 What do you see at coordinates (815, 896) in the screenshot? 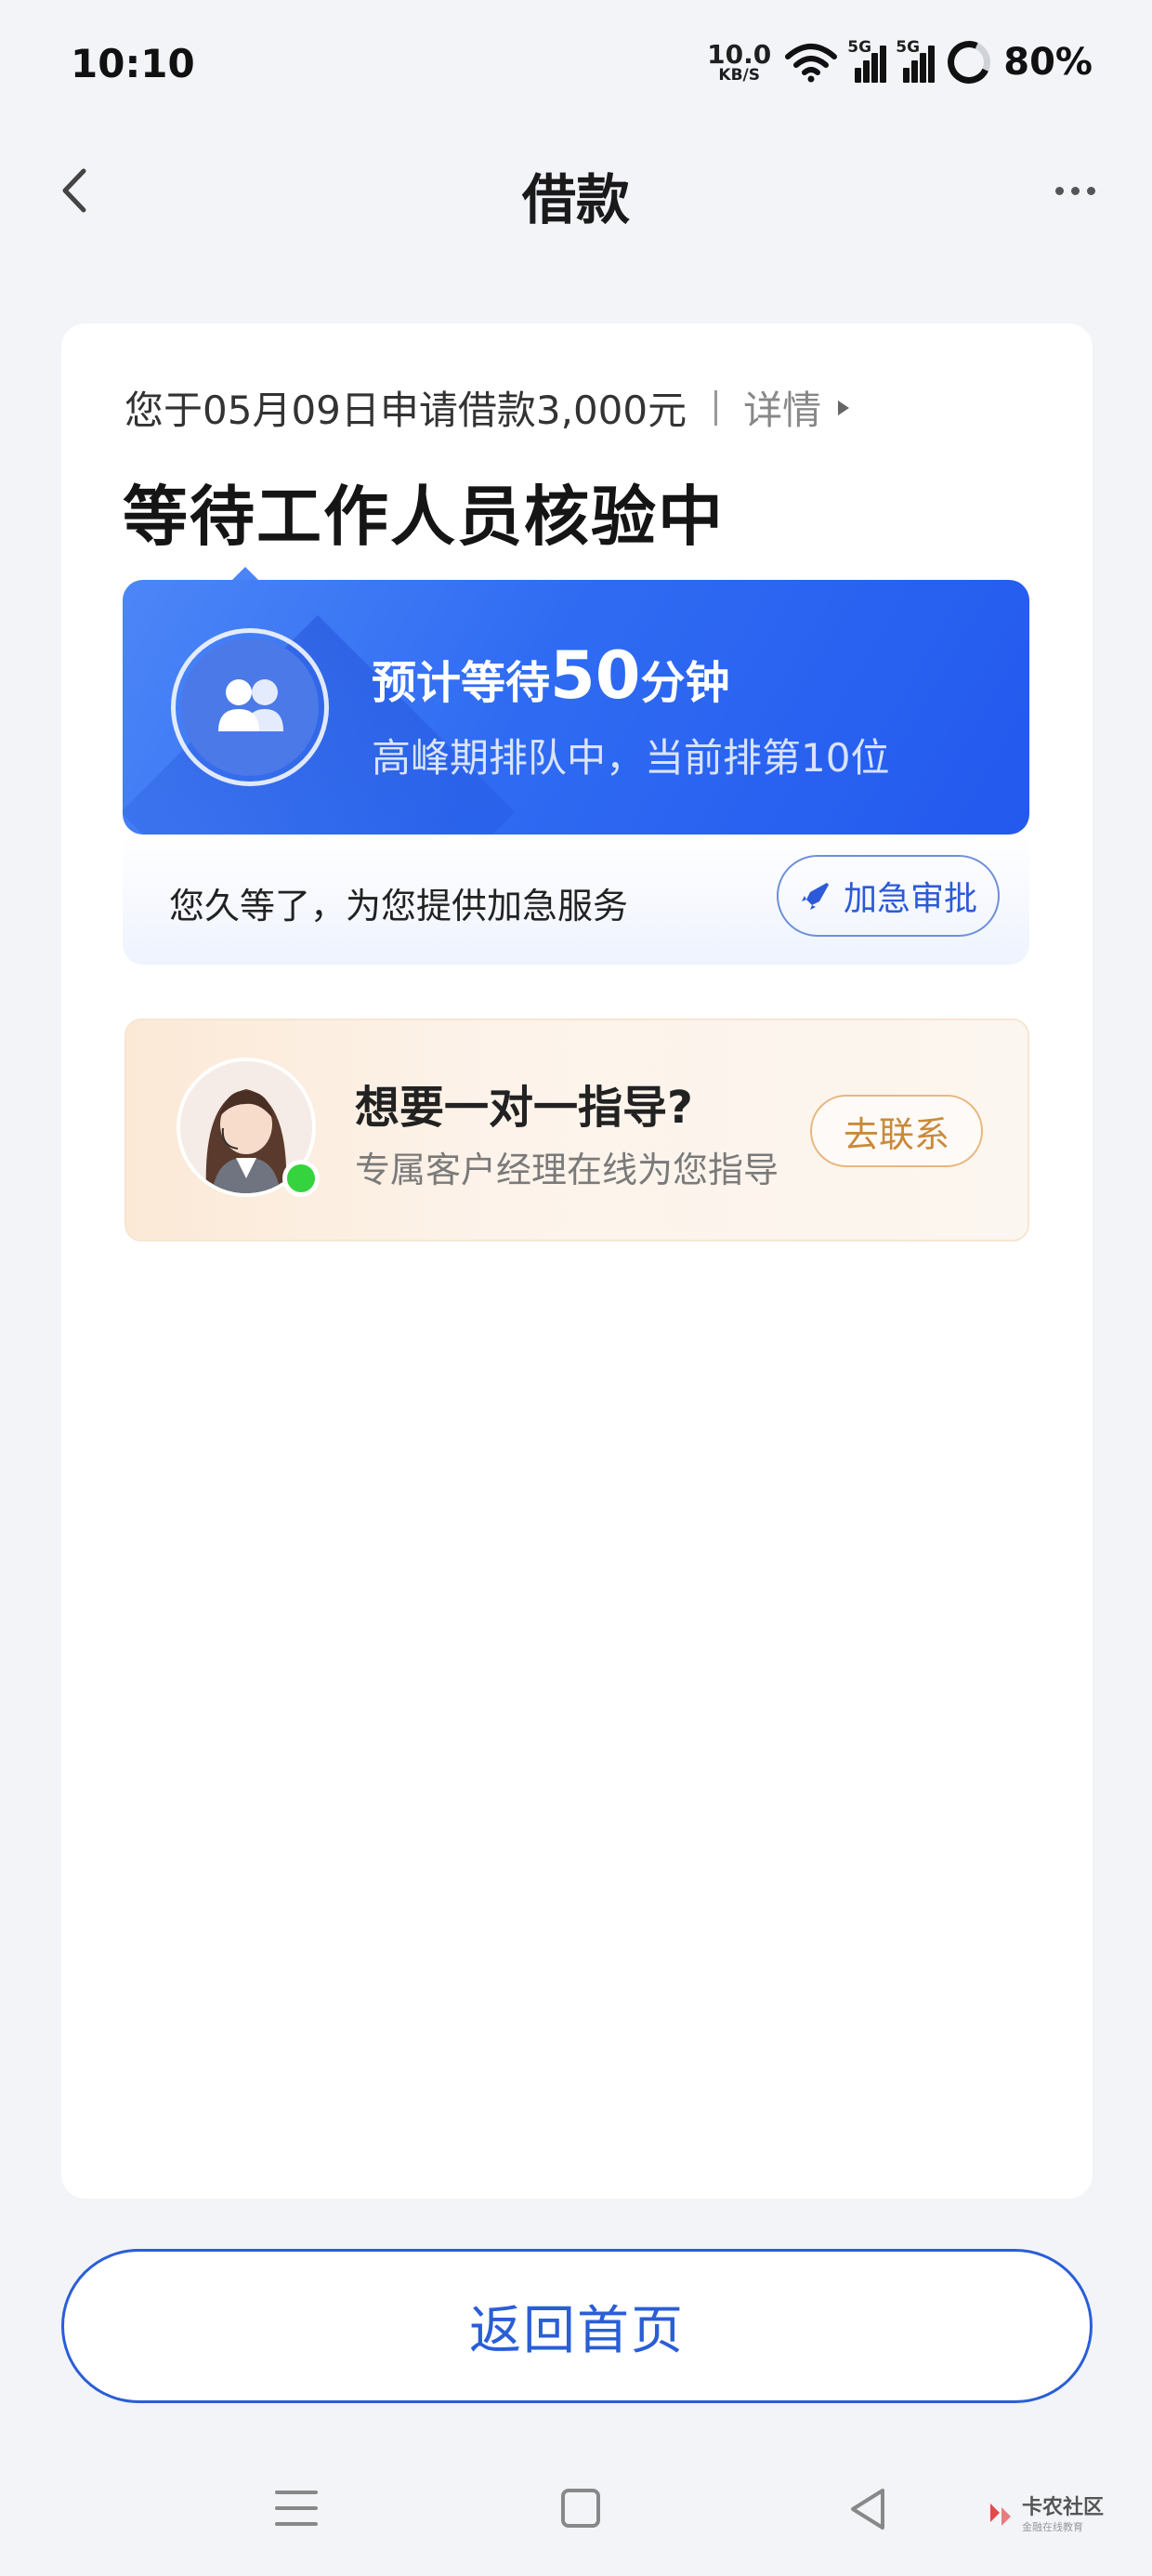
I see `rocket-icon` at bounding box center [815, 896].